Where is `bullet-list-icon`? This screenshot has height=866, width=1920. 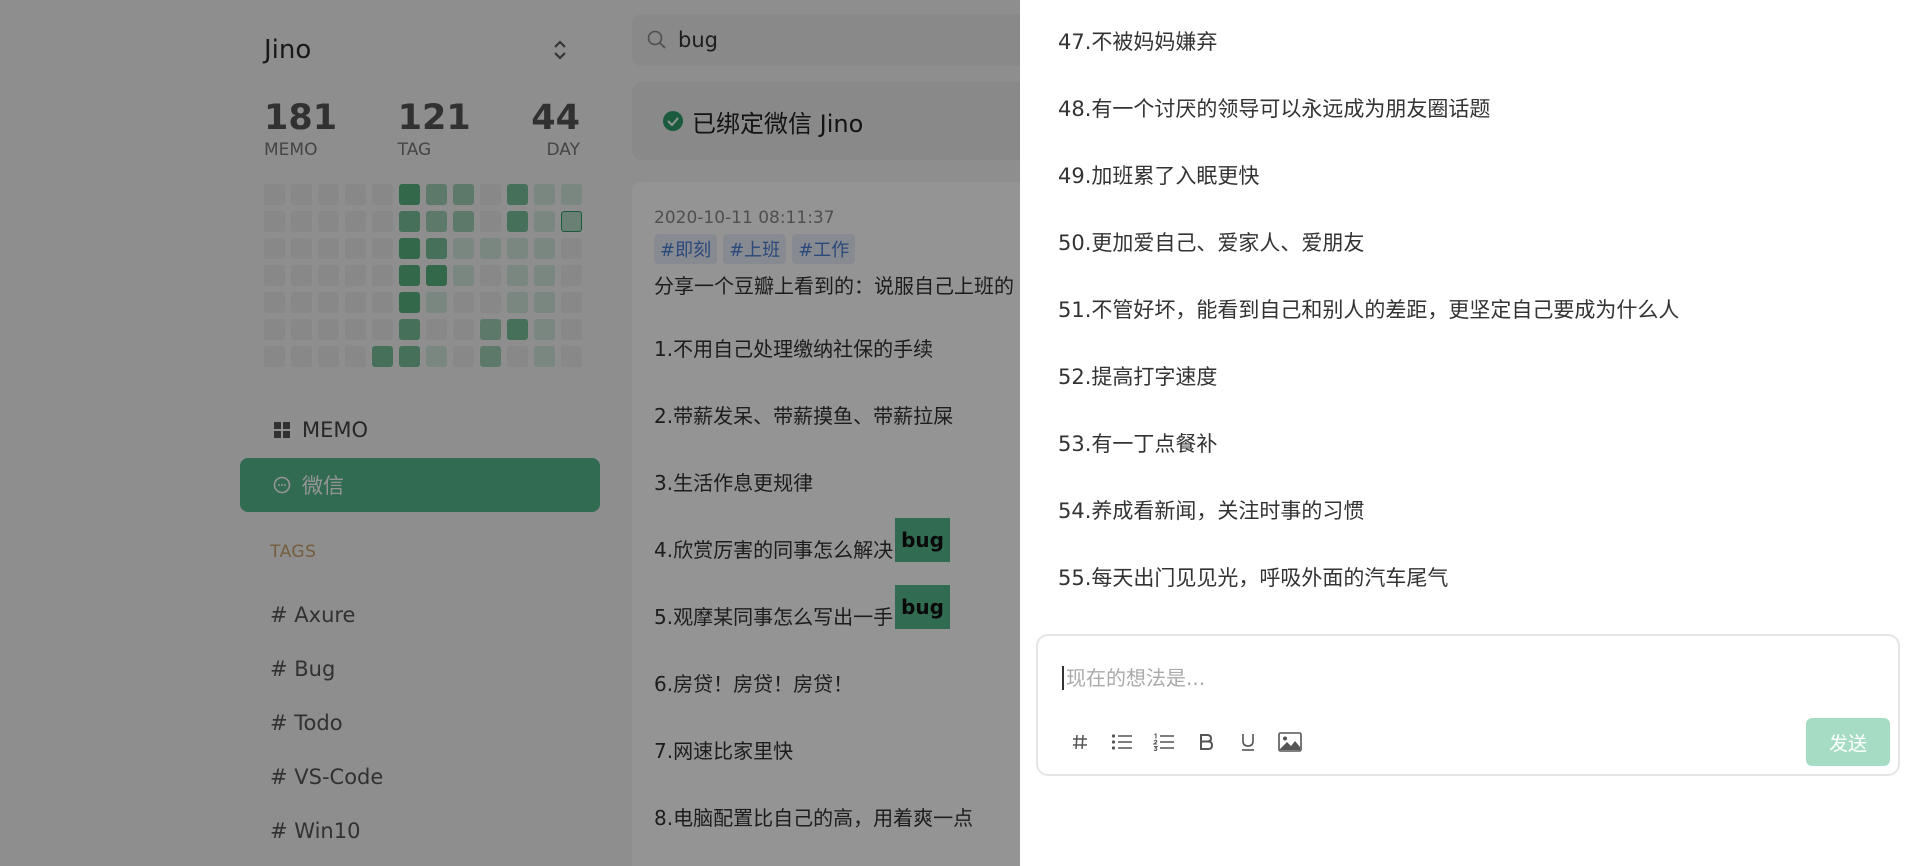 bullet-list-icon is located at coordinates (1122, 742).